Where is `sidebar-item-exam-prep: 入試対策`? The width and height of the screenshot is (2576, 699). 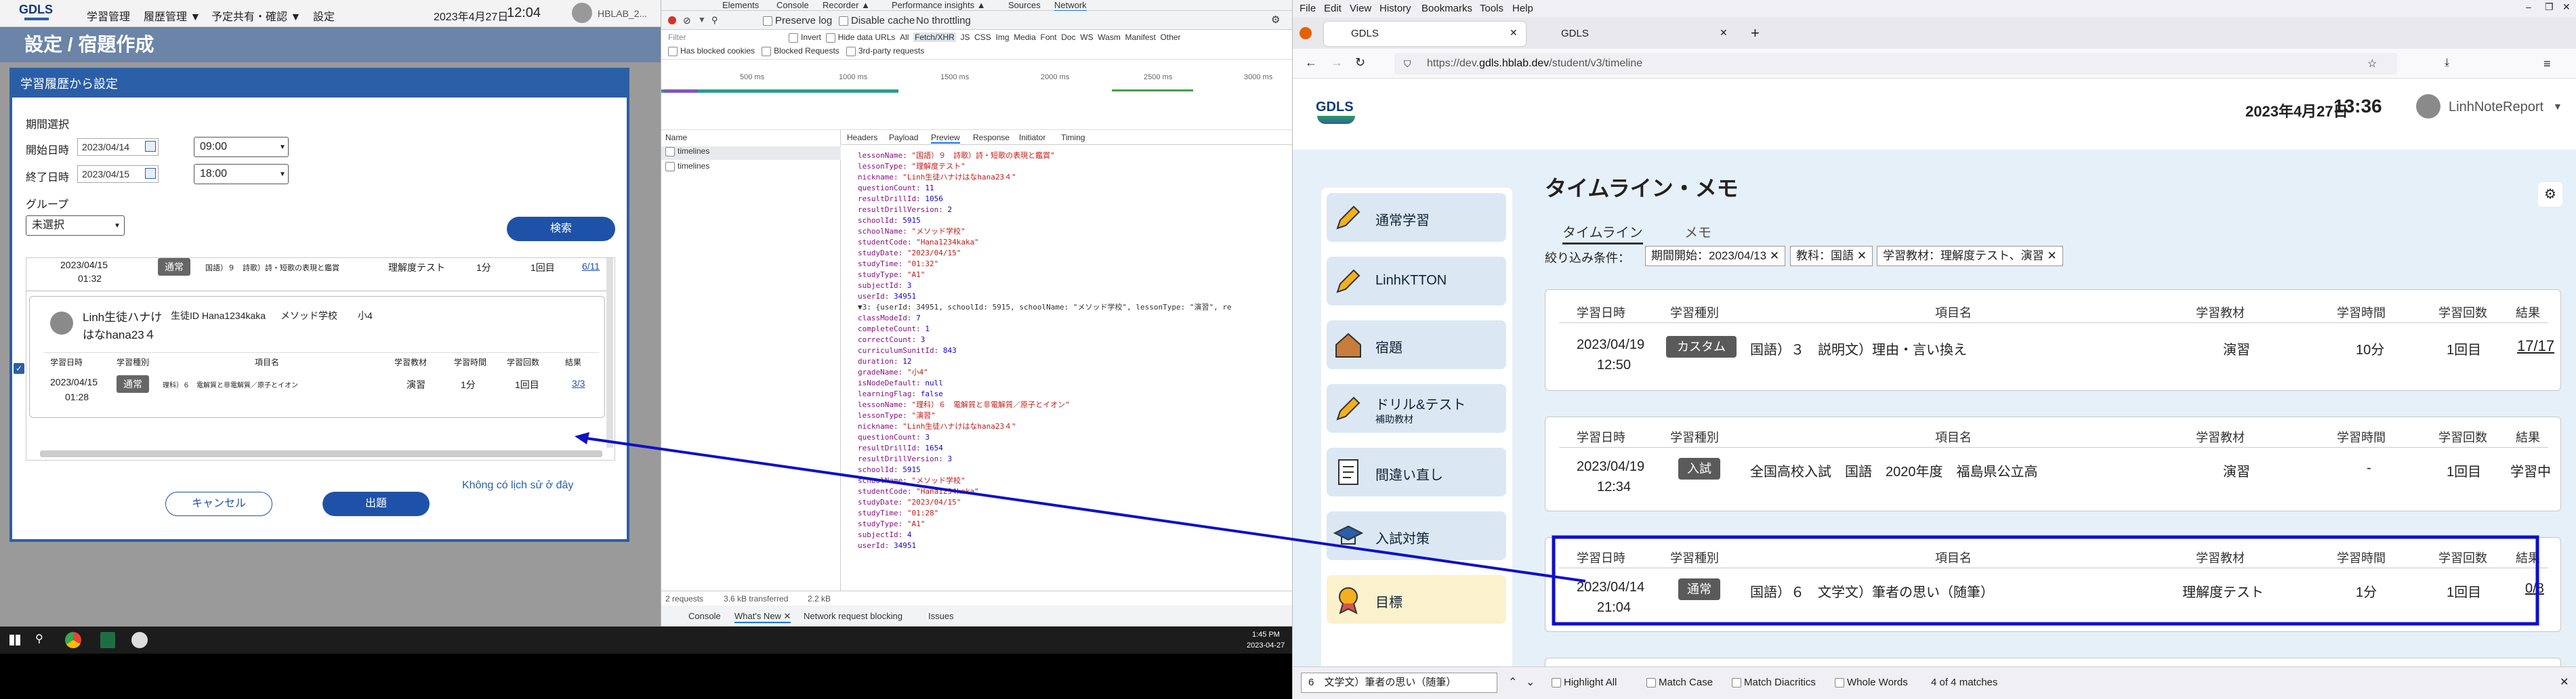
sidebar-item-exam-prep: 入試対策 is located at coordinates (1416, 535).